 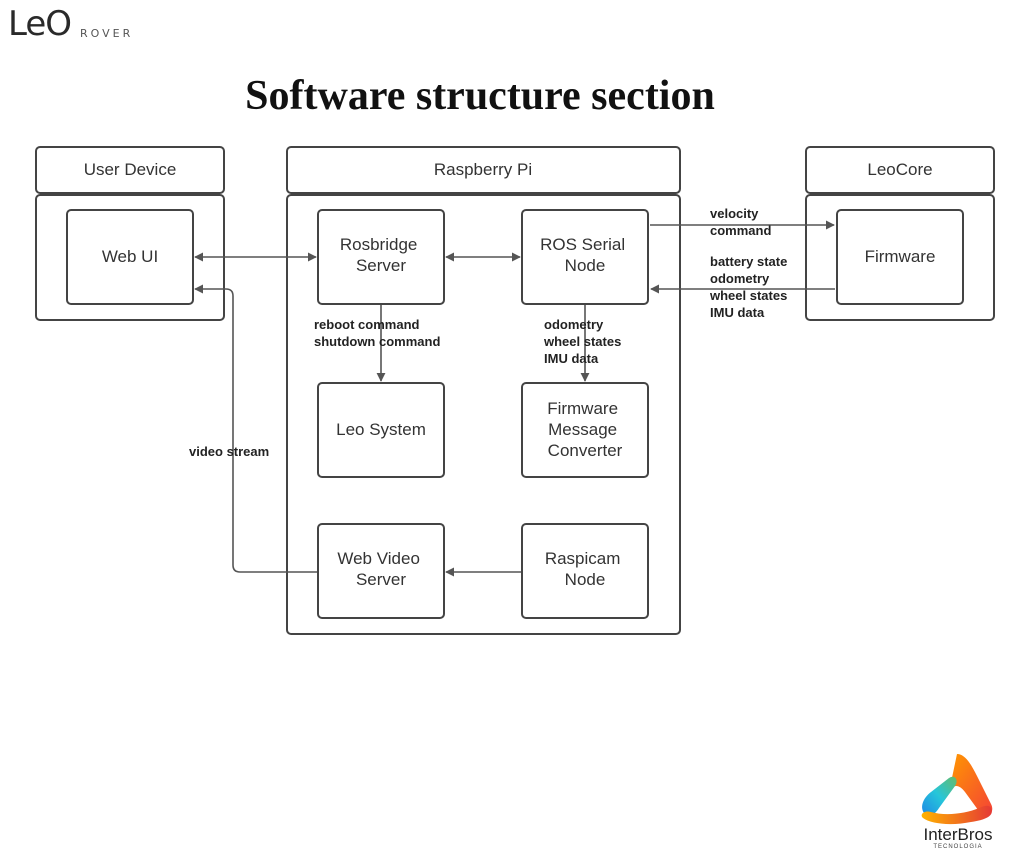 What do you see at coordinates (748, 295) in the screenshot?
I see `label-battery-line-3: wheel states` at bounding box center [748, 295].